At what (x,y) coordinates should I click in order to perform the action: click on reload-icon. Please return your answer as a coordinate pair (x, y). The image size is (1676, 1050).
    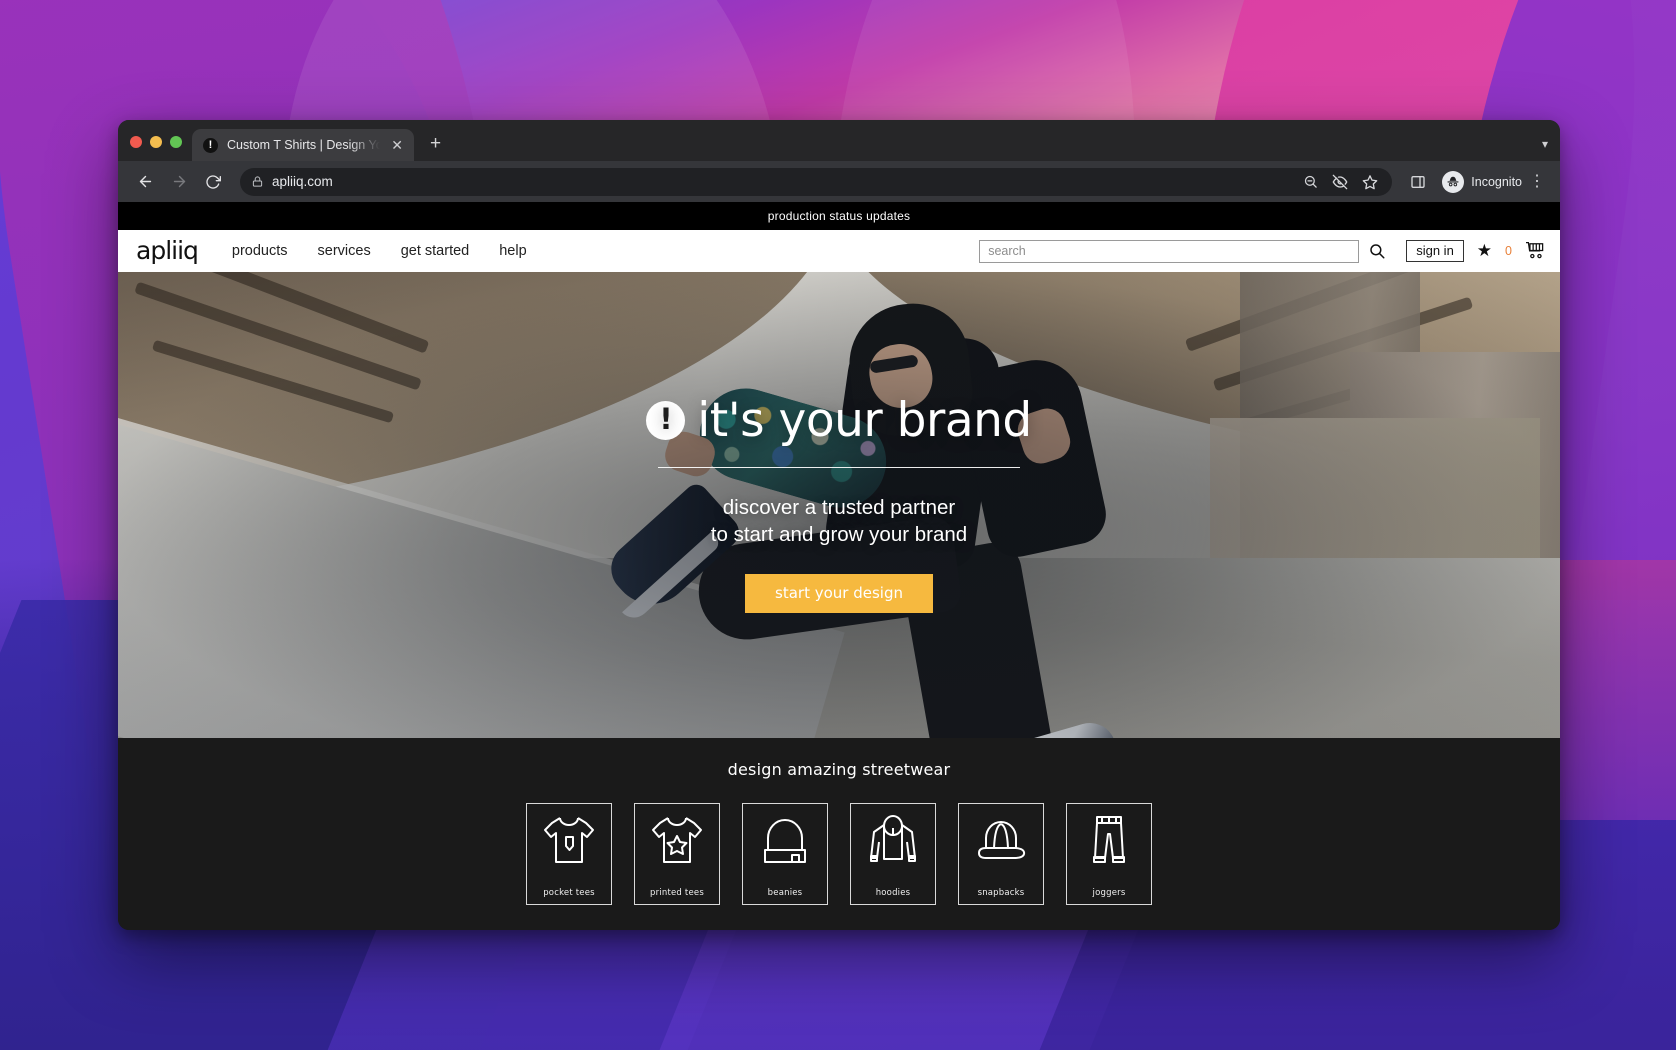
    Looking at the image, I should click on (213, 182).